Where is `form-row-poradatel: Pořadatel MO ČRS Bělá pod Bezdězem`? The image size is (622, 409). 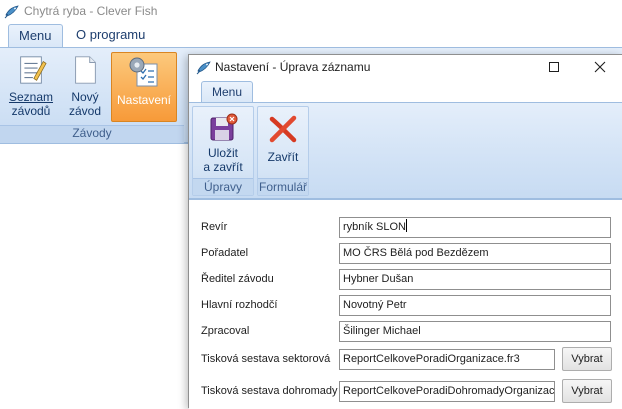
form-row-poradatel: Pořadatel MO ČRS Bělá pod Bezdězem is located at coordinates (405, 254).